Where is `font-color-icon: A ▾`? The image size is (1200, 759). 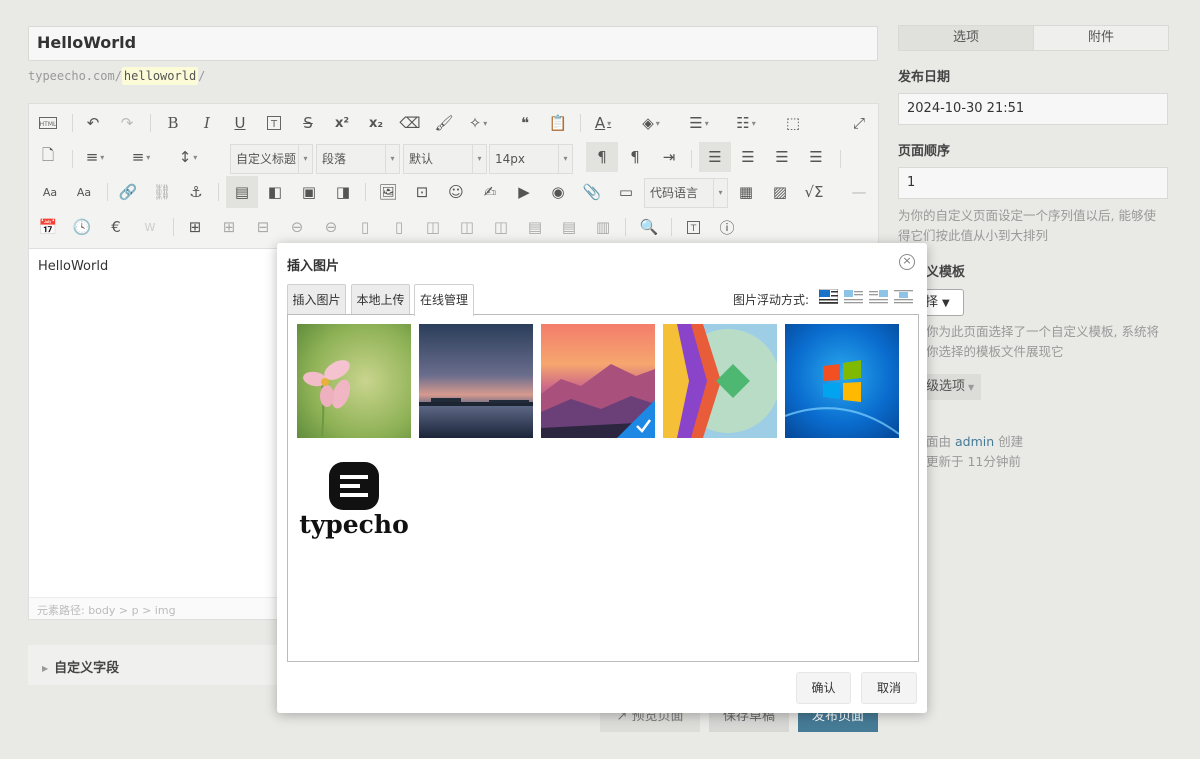
font-color-icon: A ▾ is located at coordinates (603, 123).